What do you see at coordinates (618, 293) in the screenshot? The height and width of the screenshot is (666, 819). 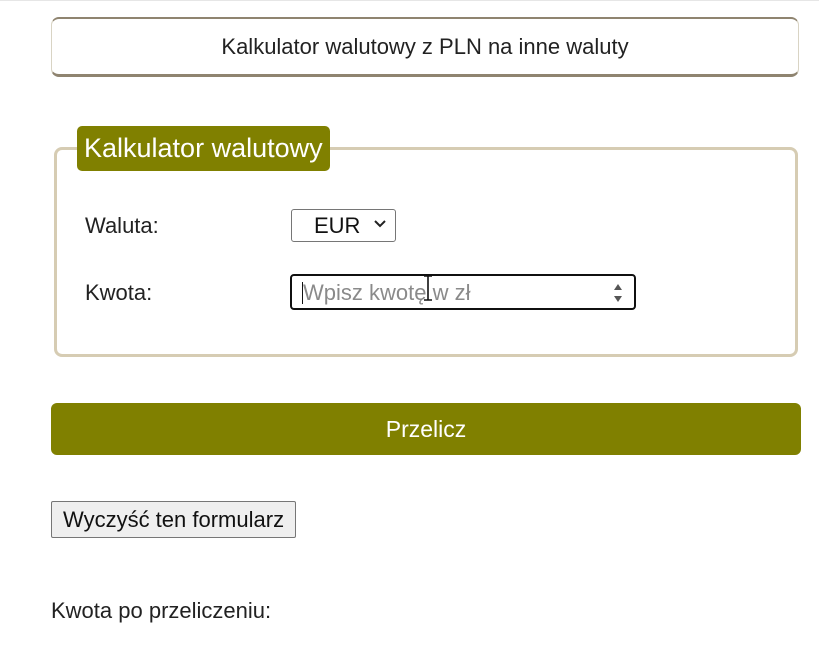 I see `spinner-arrows-icon` at bounding box center [618, 293].